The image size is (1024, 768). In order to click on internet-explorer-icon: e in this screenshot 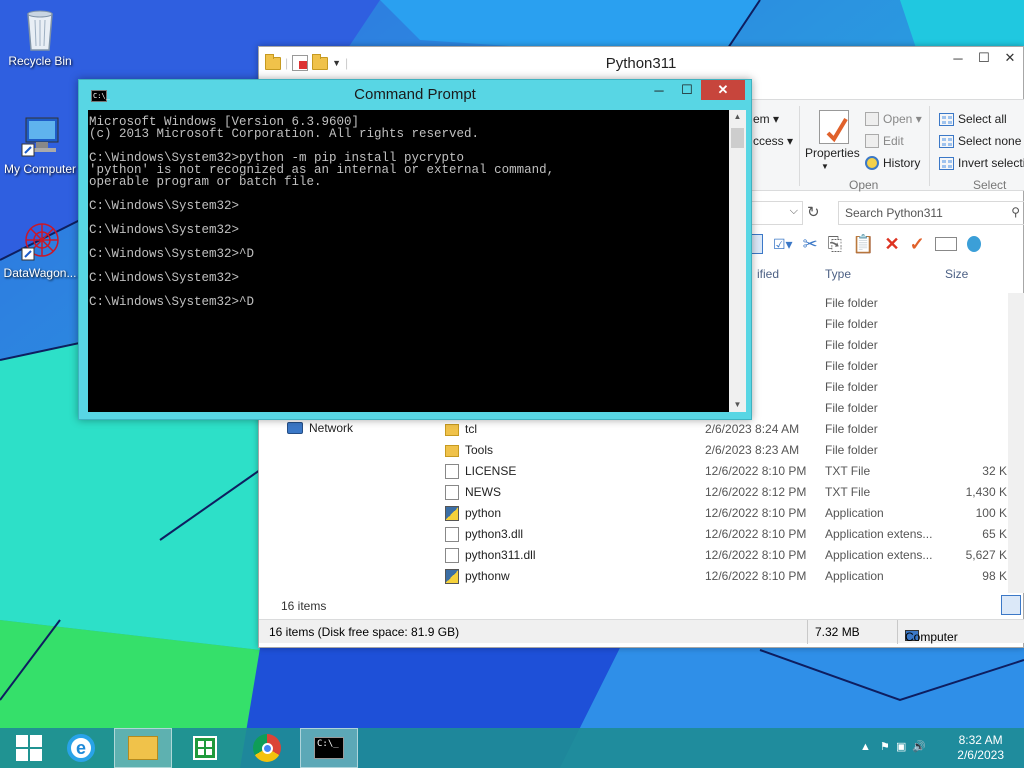, I will do `click(81, 748)`.